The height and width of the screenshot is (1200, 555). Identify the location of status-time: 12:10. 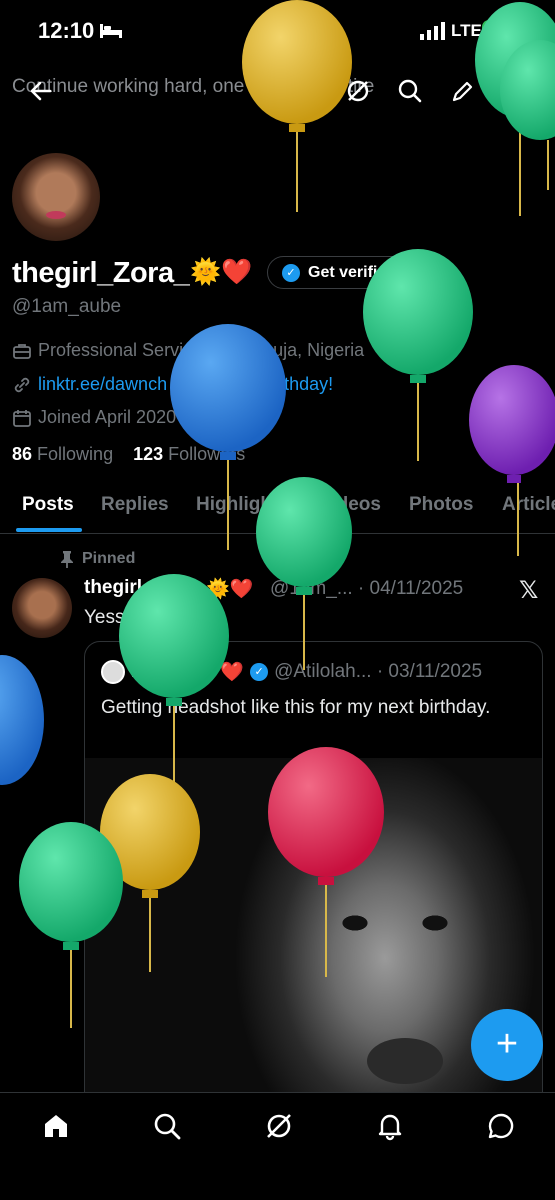
(66, 30).